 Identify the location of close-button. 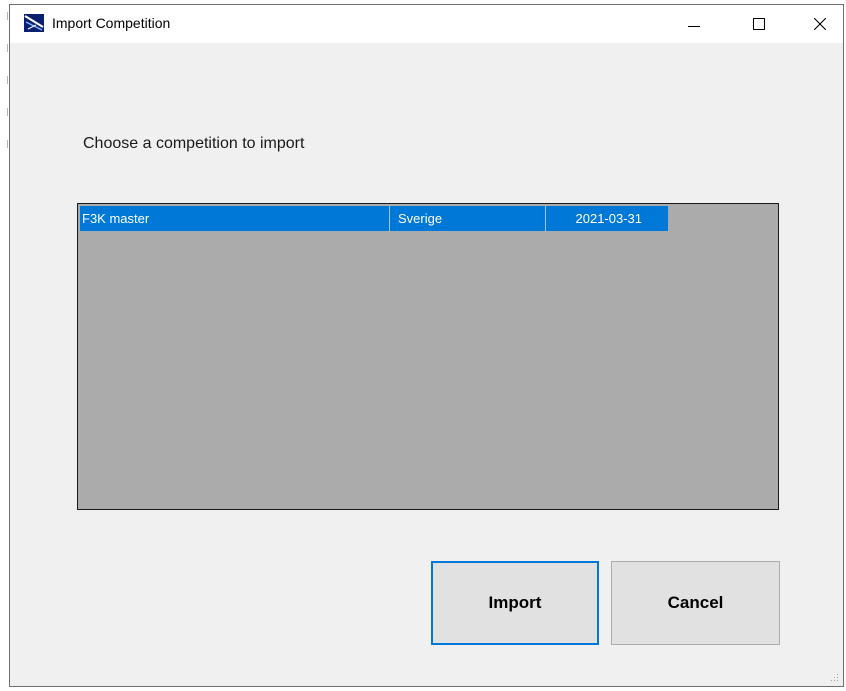
(820, 24).